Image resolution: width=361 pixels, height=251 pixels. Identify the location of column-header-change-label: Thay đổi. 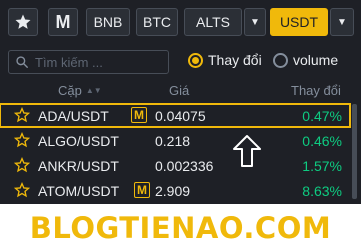
(316, 90).